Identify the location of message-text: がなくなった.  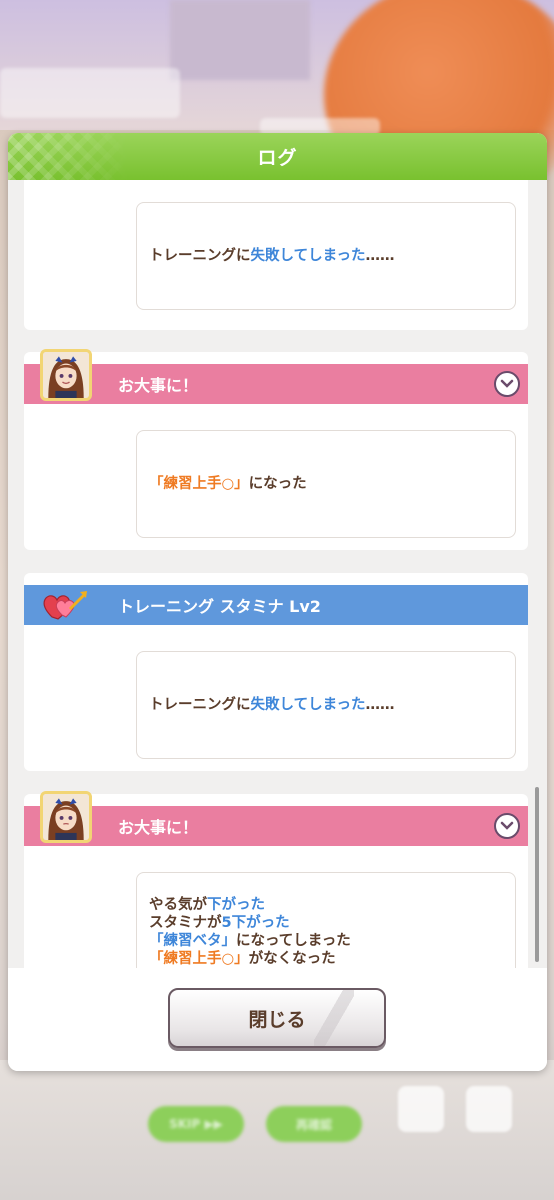
(292, 959).